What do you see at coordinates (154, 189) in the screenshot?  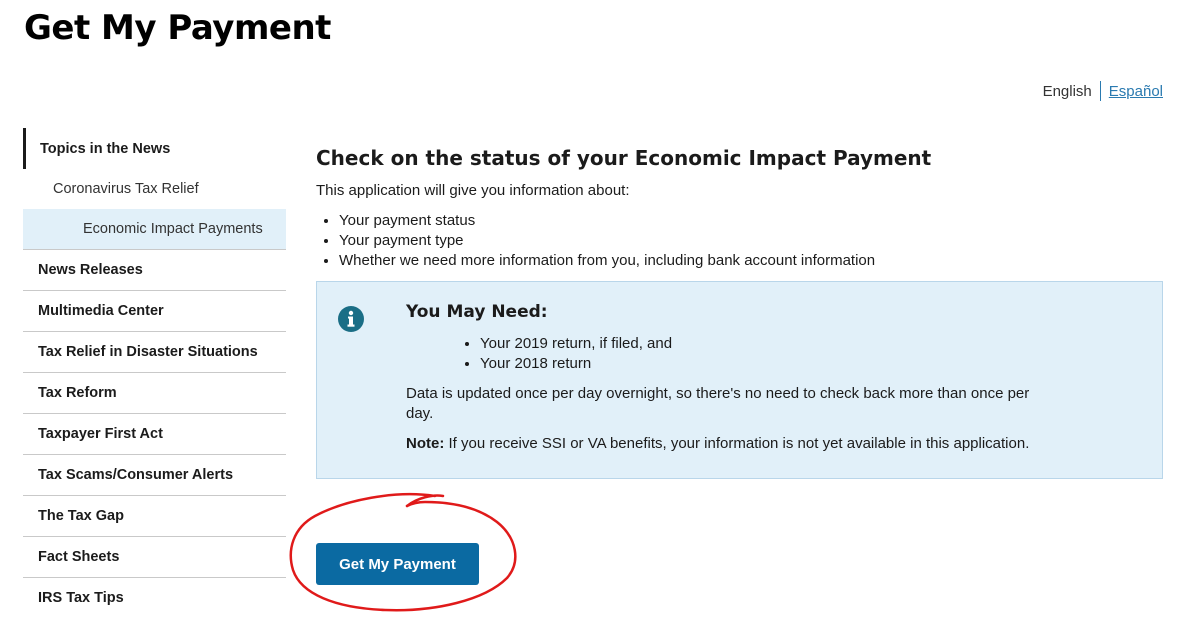 I see `sidebar-item-coronavirus-tax-relief: Coronavirus Tax Relief` at bounding box center [154, 189].